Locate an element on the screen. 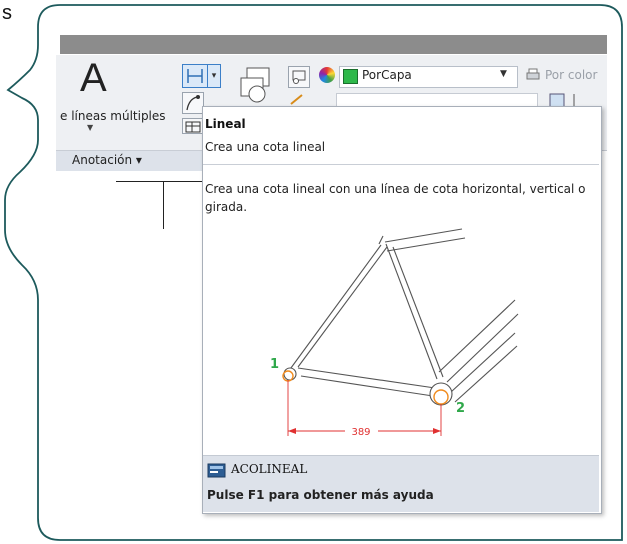 The height and width of the screenshot is (544, 627). chevron-down-icon: ▼ is located at coordinates (503, 74).